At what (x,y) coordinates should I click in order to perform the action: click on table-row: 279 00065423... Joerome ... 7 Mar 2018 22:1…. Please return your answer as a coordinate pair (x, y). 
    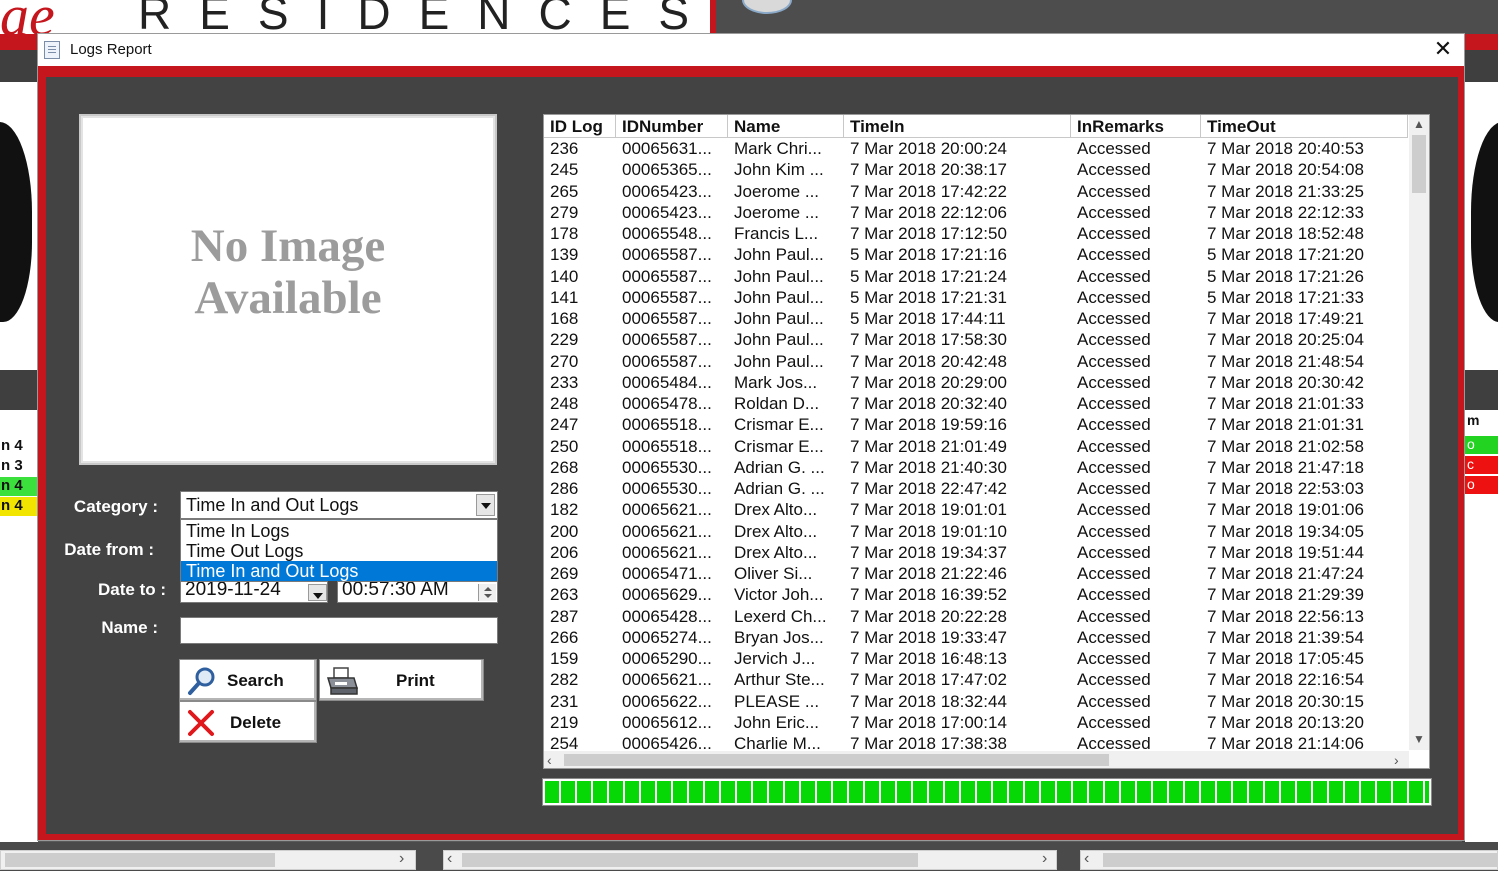
    Looking at the image, I should click on (976, 212).